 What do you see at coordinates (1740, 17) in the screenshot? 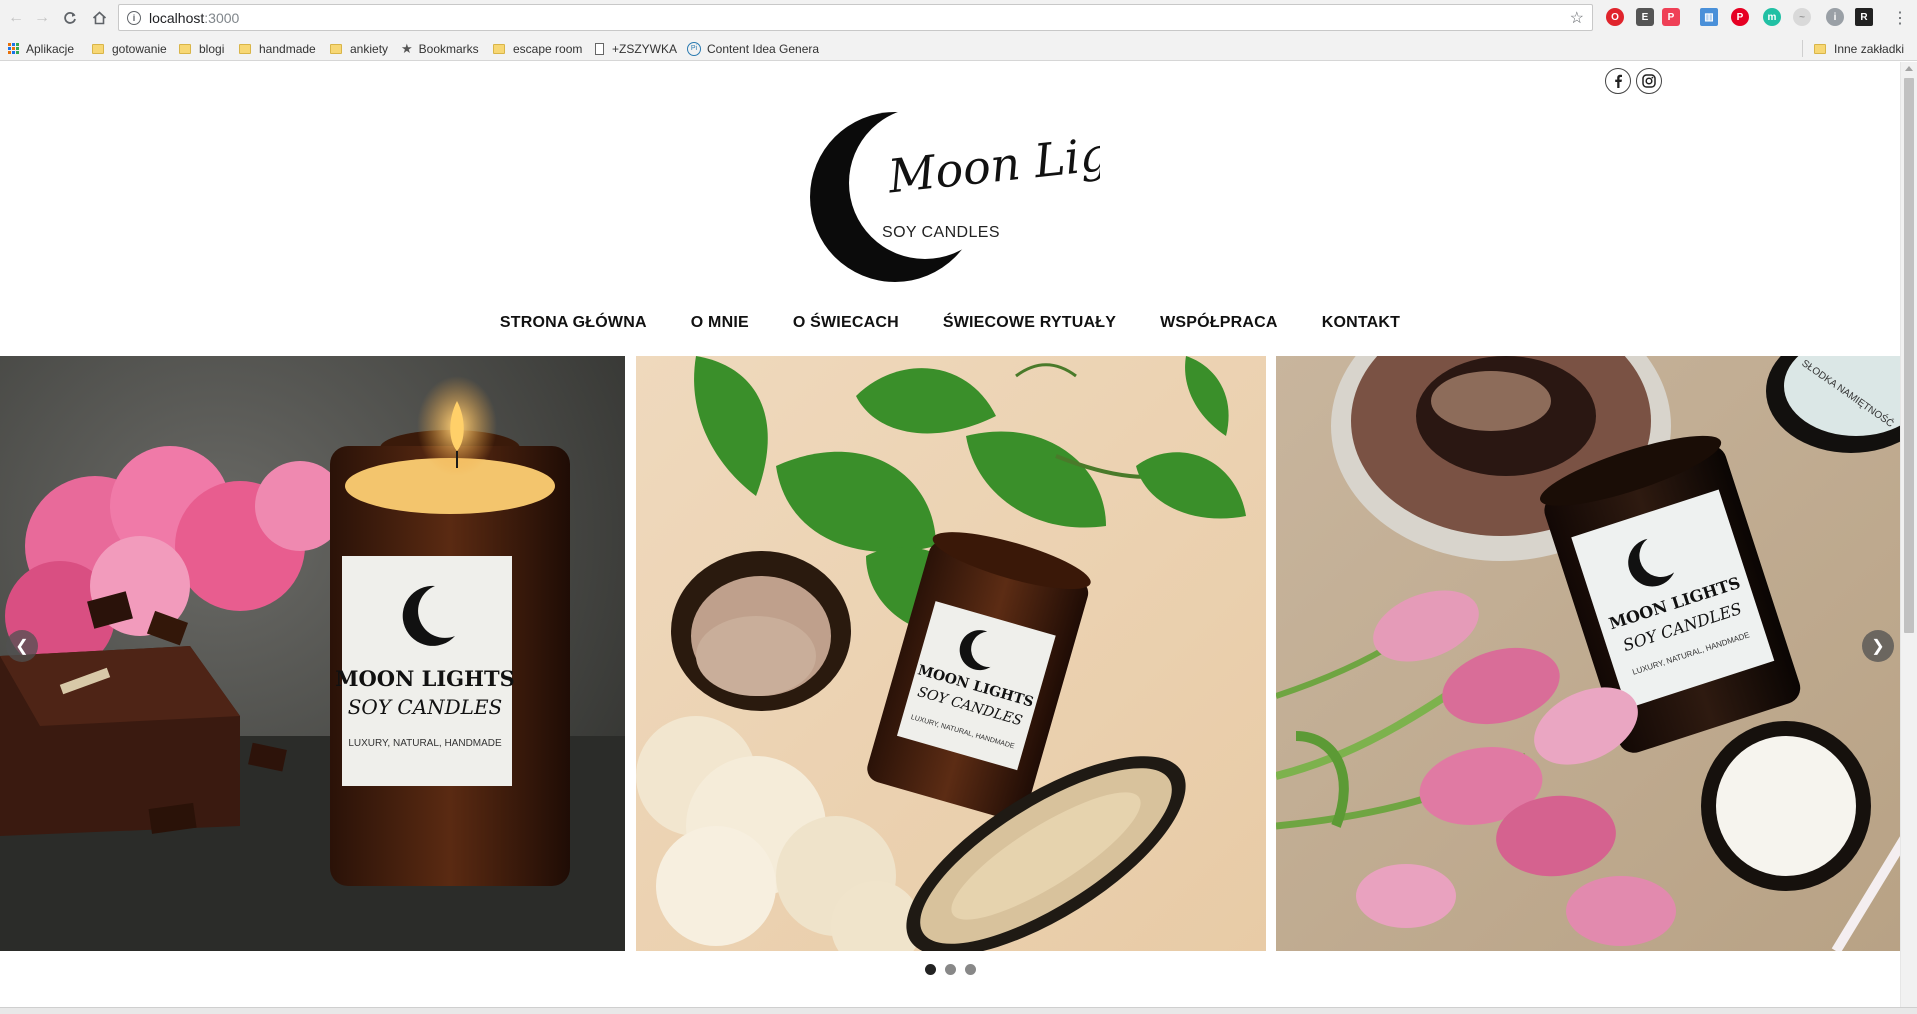
I see `pinterest-extension-icon: P` at bounding box center [1740, 17].